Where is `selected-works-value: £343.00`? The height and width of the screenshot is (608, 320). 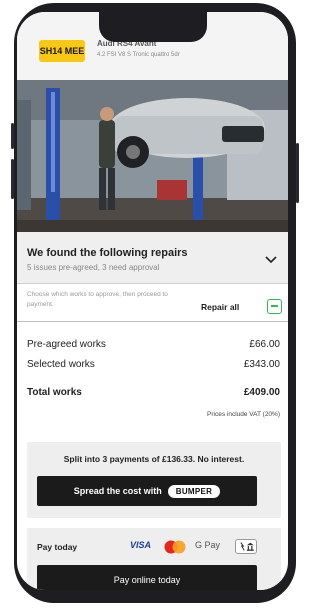
selected-works-value: £343.00 is located at coordinates (261, 364).